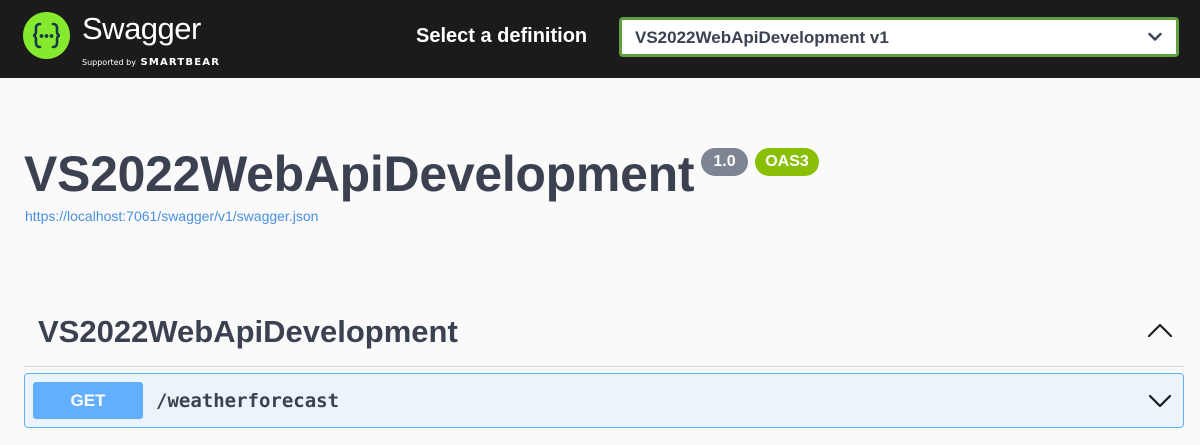 Image resolution: width=1200 pixels, height=445 pixels. Describe the element at coordinates (604, 400) in the screenshot. I see `operation-get-weatherforecast: GET /weatherforecast` at that location.